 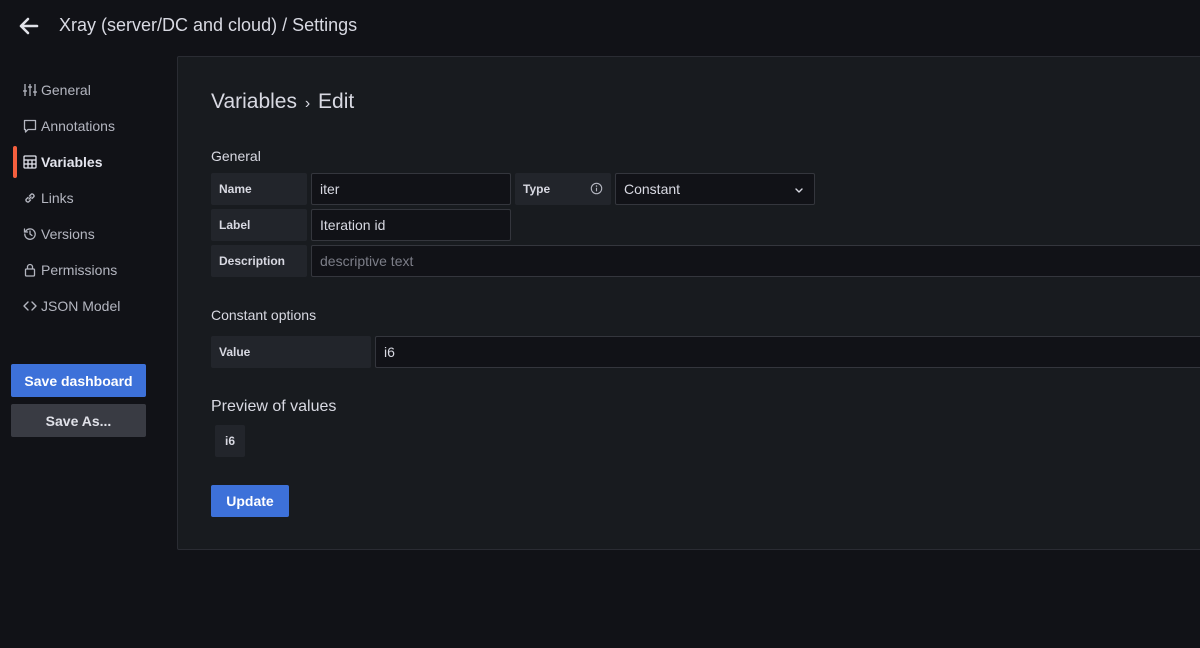 I want to click on value-label: Value, so click(x=291, y=352).